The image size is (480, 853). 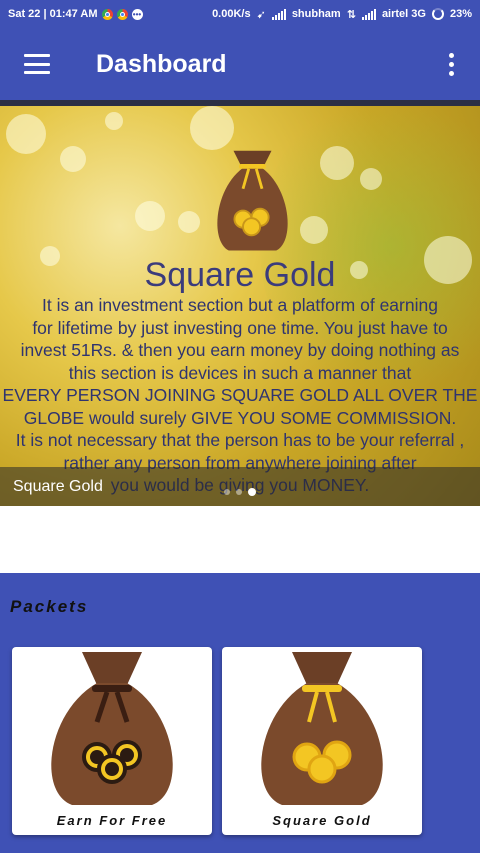 What do you see at coordinates (112, 820) in the screenshot?
I see `packet-label: Earn For Free` at bounding box center [112, 820].